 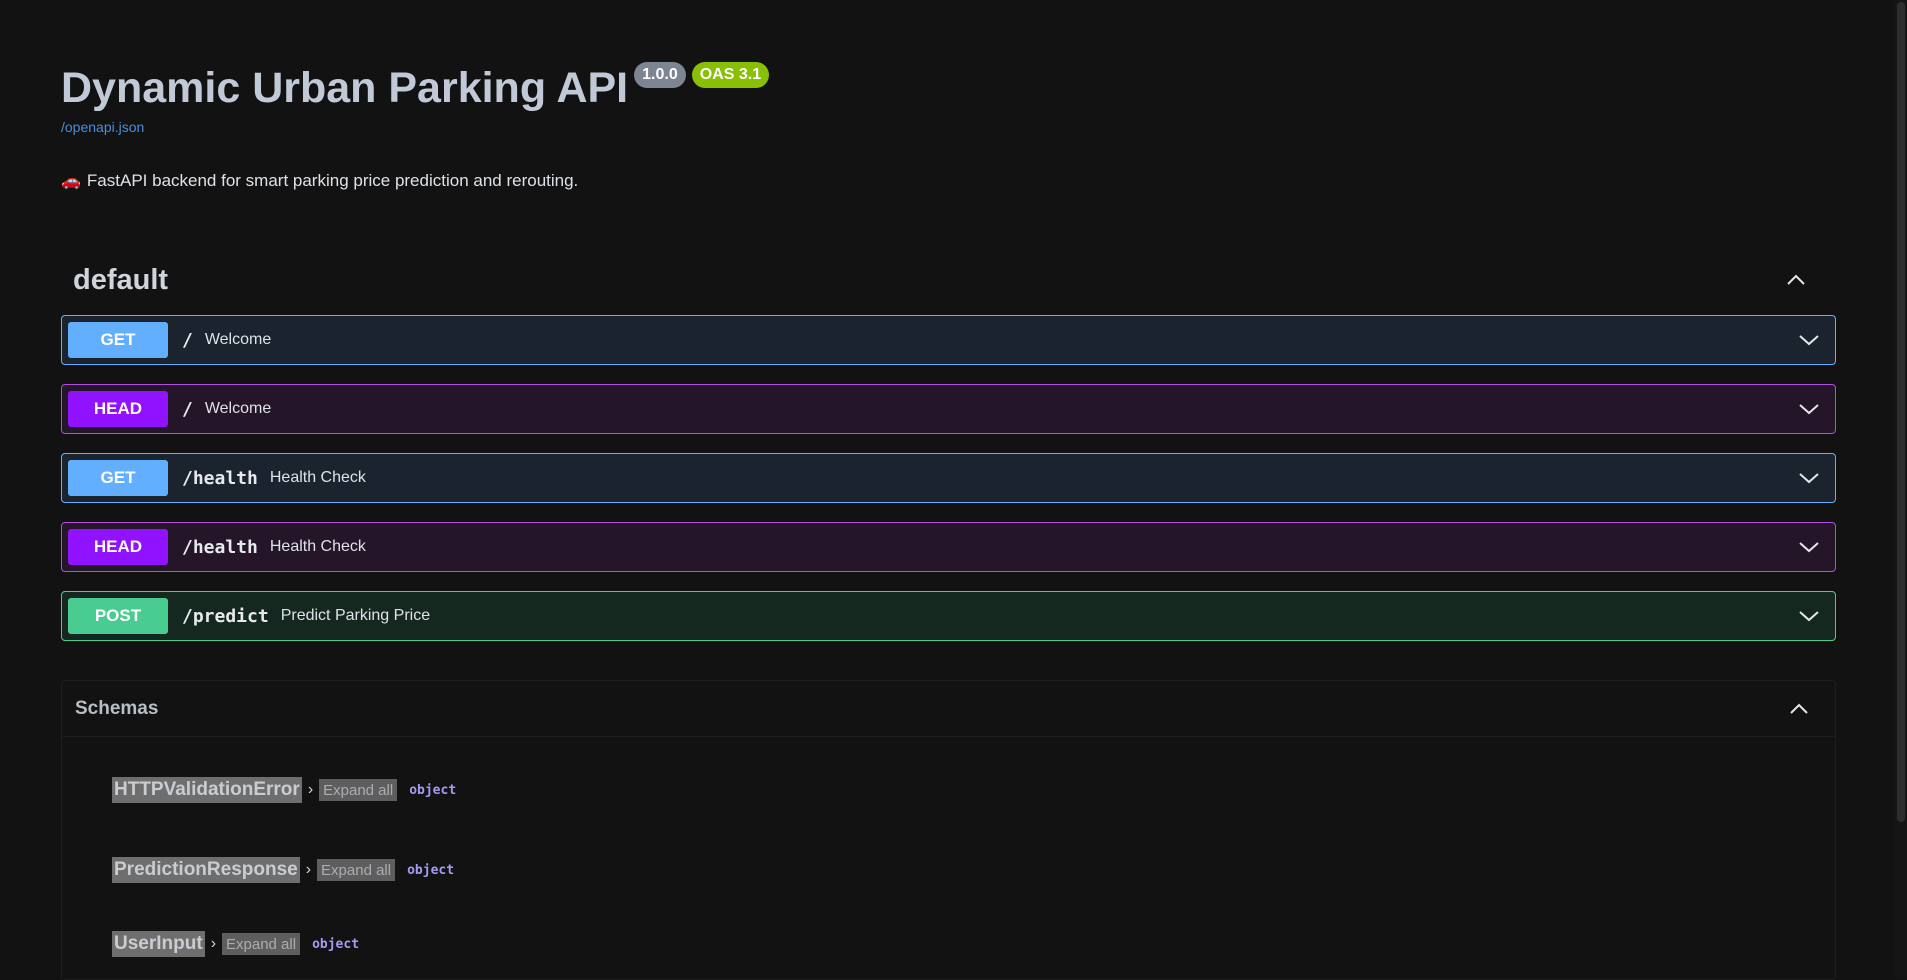 I want to click on operation-get-root: GET / Welcome, so click(x=948, y=340).